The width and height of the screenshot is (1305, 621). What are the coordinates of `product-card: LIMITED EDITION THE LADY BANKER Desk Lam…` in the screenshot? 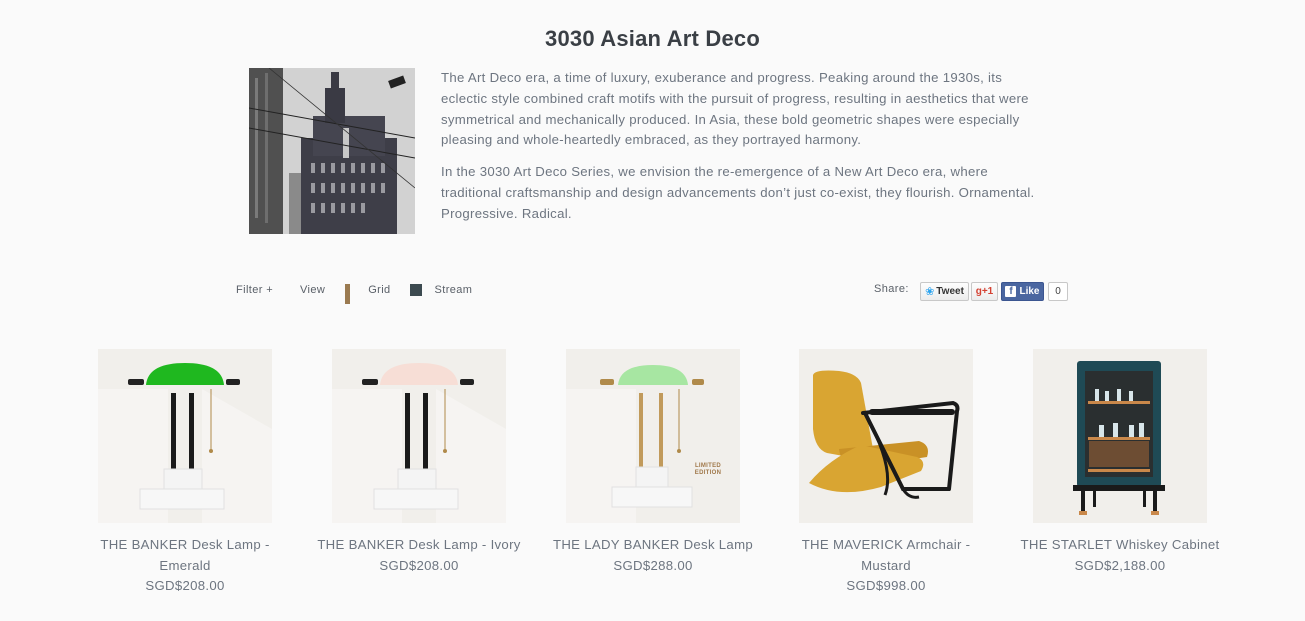 It's located at (653, 462).